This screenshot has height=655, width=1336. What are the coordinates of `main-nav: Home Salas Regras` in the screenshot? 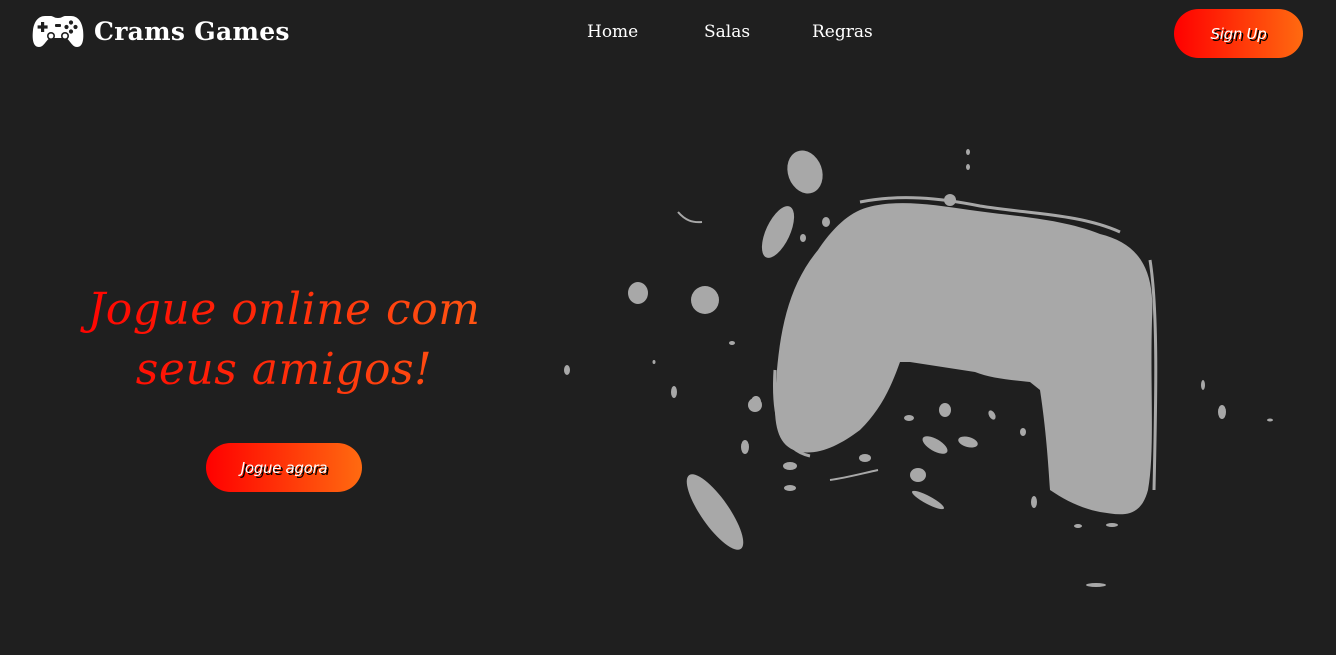 It's located at (668, 34).